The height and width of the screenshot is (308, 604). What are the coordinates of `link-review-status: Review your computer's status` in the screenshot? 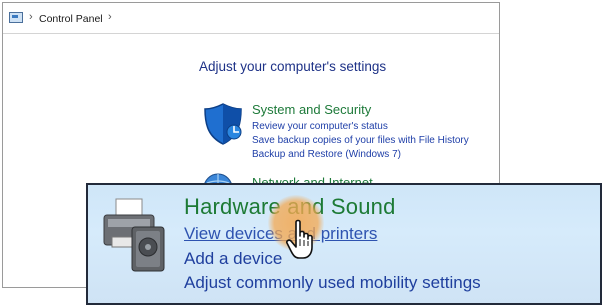 It's located at (320, 126).